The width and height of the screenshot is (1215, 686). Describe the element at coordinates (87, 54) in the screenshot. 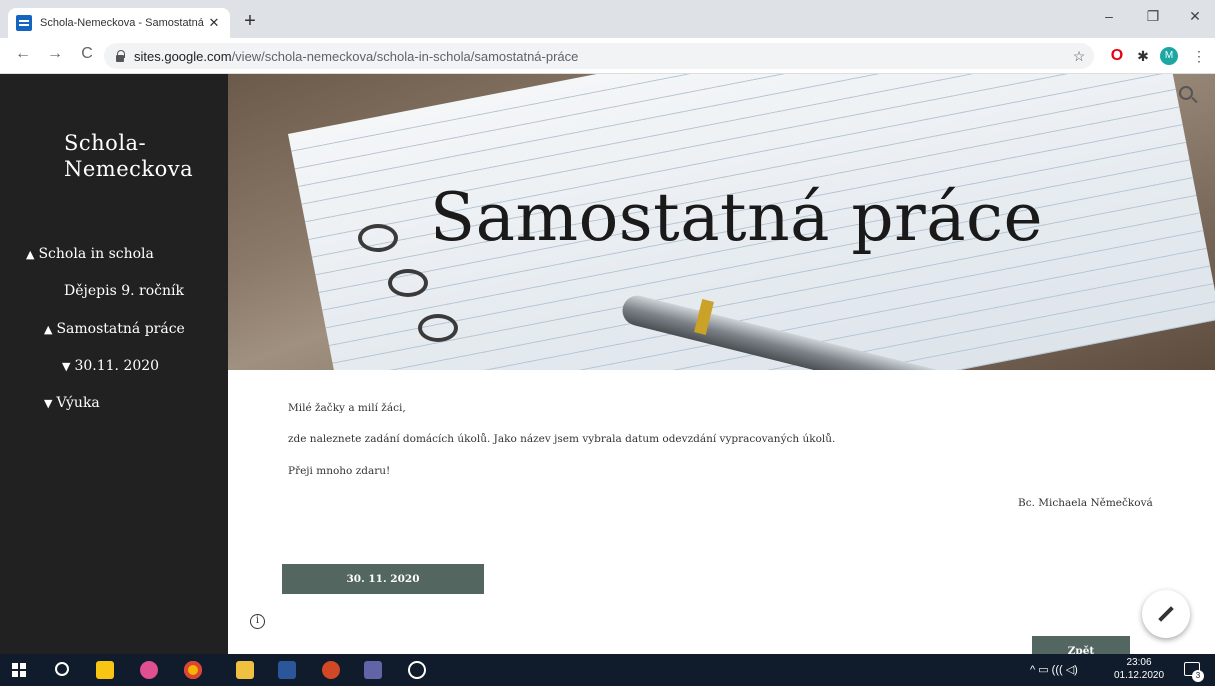

I see `reload-icon: C` at that location.